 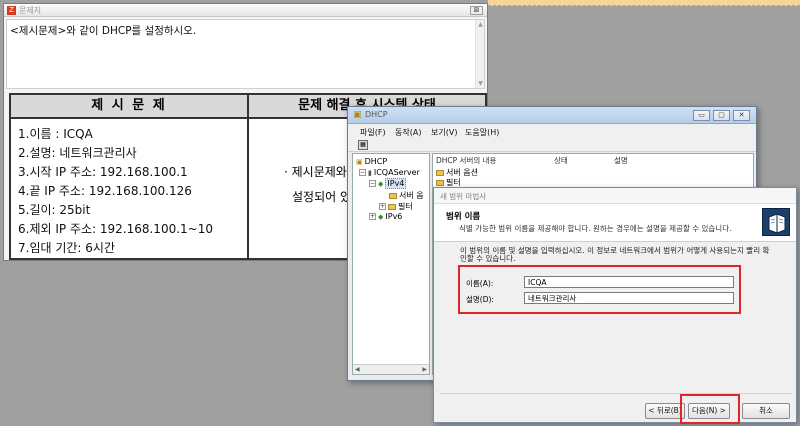 What do you see at coordinates (54, 210) in the screenshot?
I see `spec-item: 5.길이: 25bit` at bounding box center [54, 210].